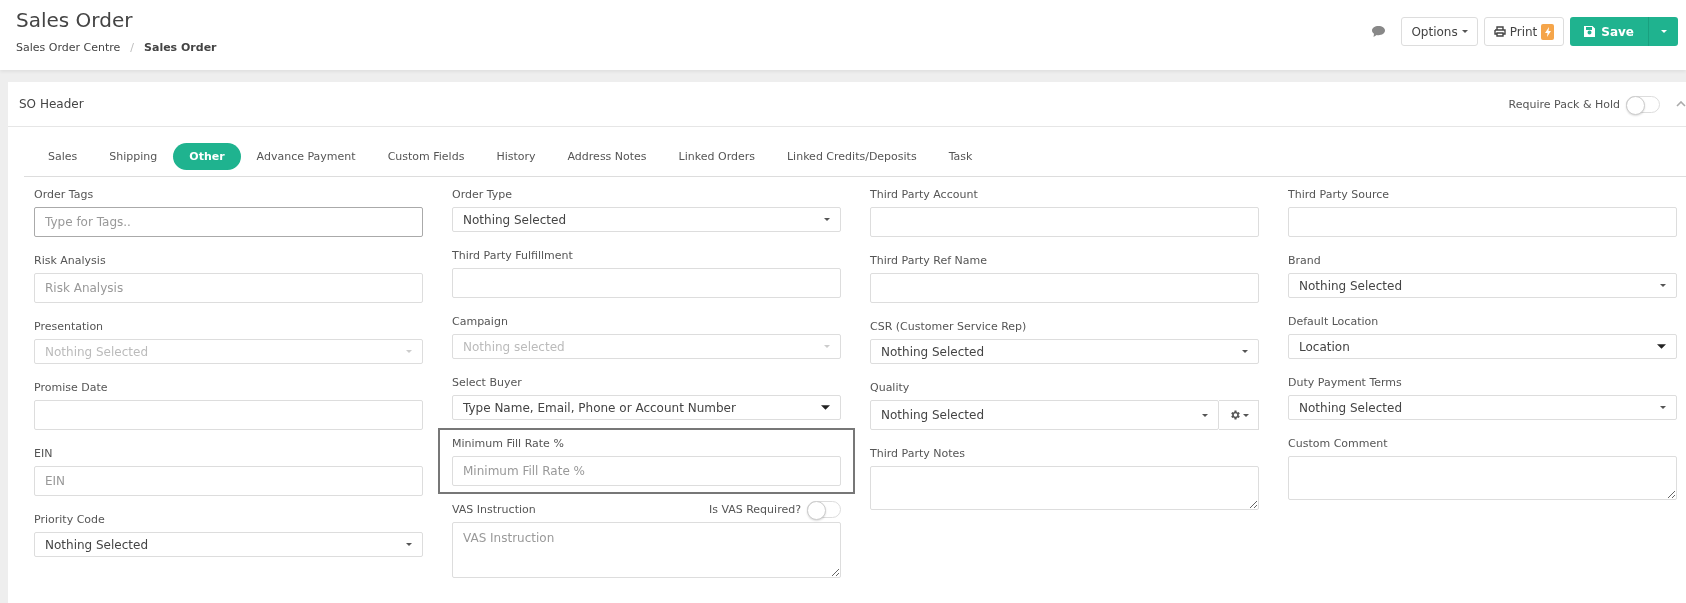 This screenshot has height=603, width=1686. I want to click on settings-button, so click(1239, 415).